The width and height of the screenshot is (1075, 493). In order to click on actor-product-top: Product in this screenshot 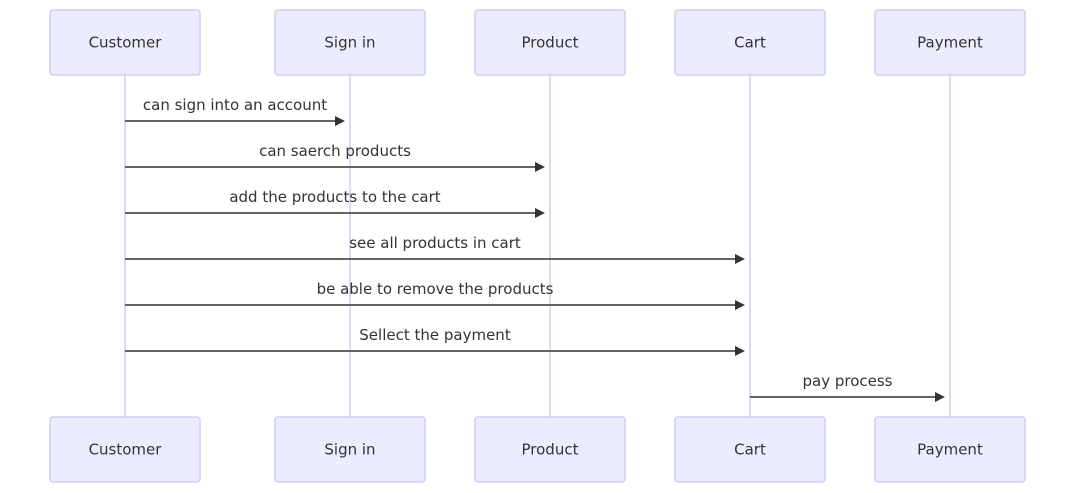, I will do `click(550, 42)`.